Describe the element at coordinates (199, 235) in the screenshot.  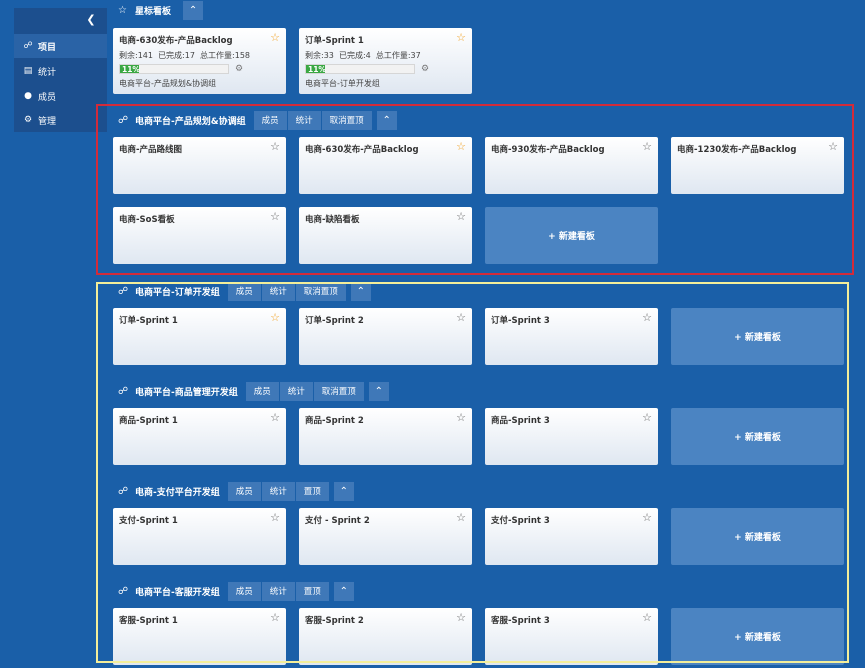
I see `board-card: 电商-SoS看板 ☆` at that location.